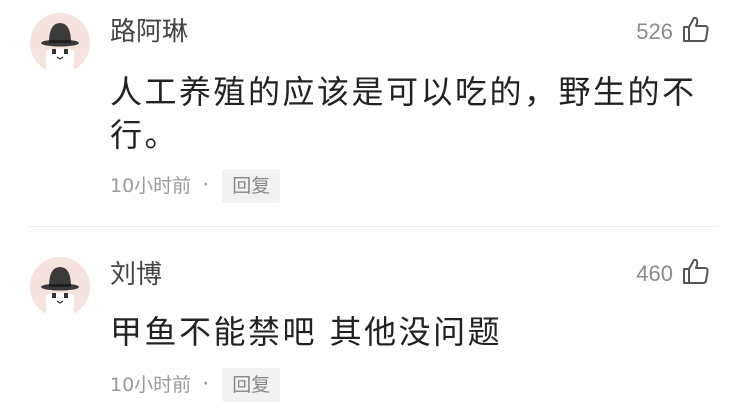 The width and height of the screenshot is (749, 413). What do you see at coordinates (673, 29) in the screenshot?
I see `like-button: 526` at bounding box center [673, 29].